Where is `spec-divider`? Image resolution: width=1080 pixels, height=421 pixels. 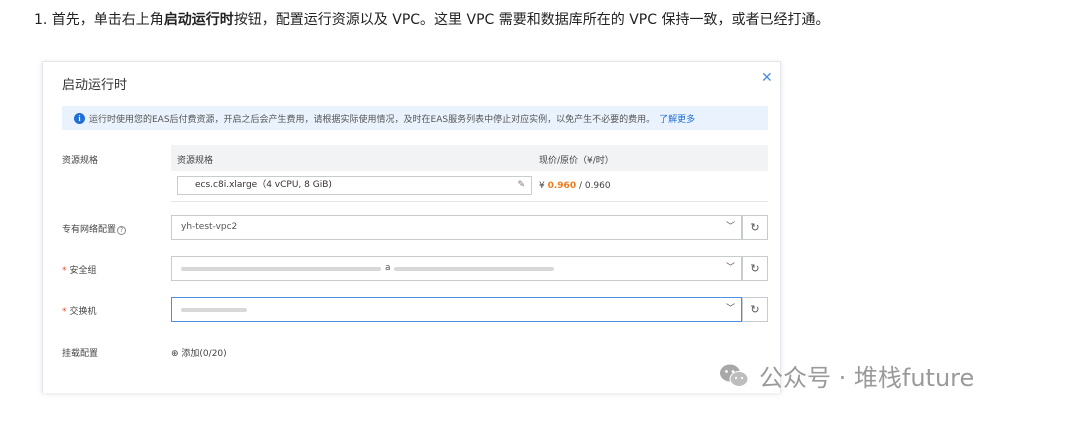 spec-divider is located at coordinates (469, 201).